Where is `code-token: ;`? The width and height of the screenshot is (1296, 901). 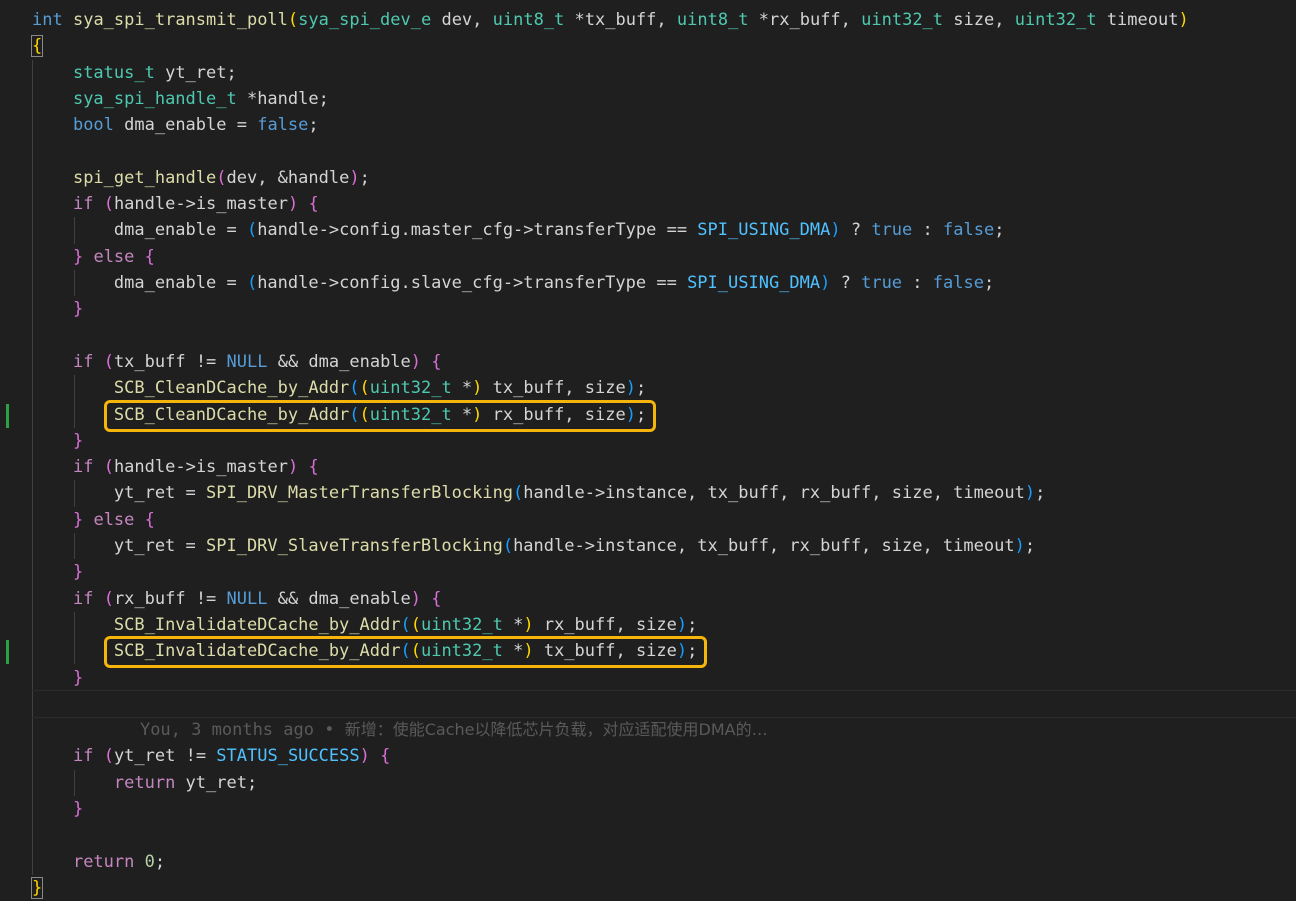 code-token: ; is located at coordinates (989, 283).